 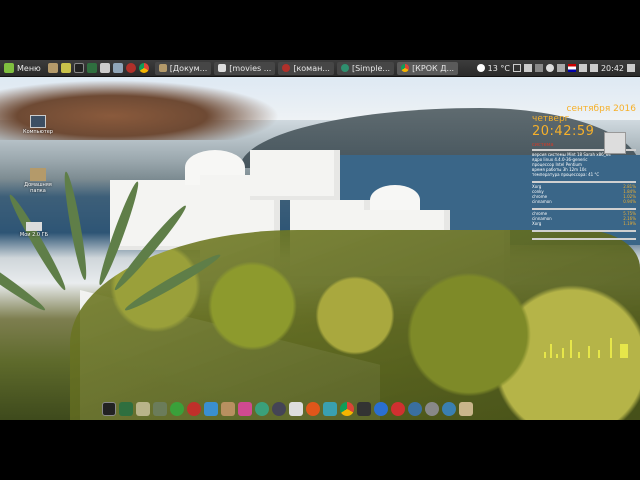 What do you see at coordinates (104, 68) in the screenshot?
I see `text-editor-launcher-icon` at bounding box center [104, 68].